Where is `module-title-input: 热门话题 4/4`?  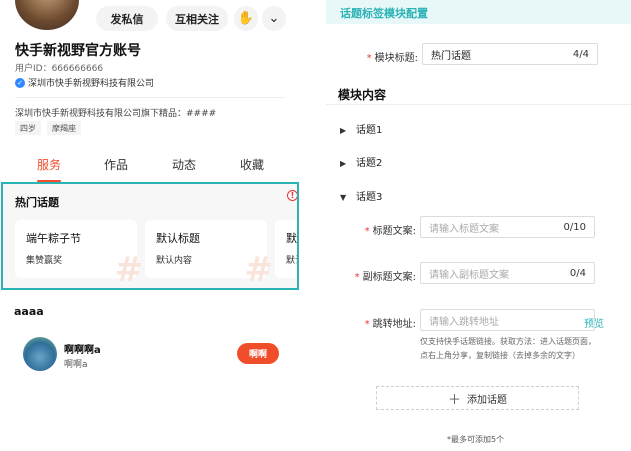 module-title-input: 热门话题 4/4 is located at coordinates (510, 54).